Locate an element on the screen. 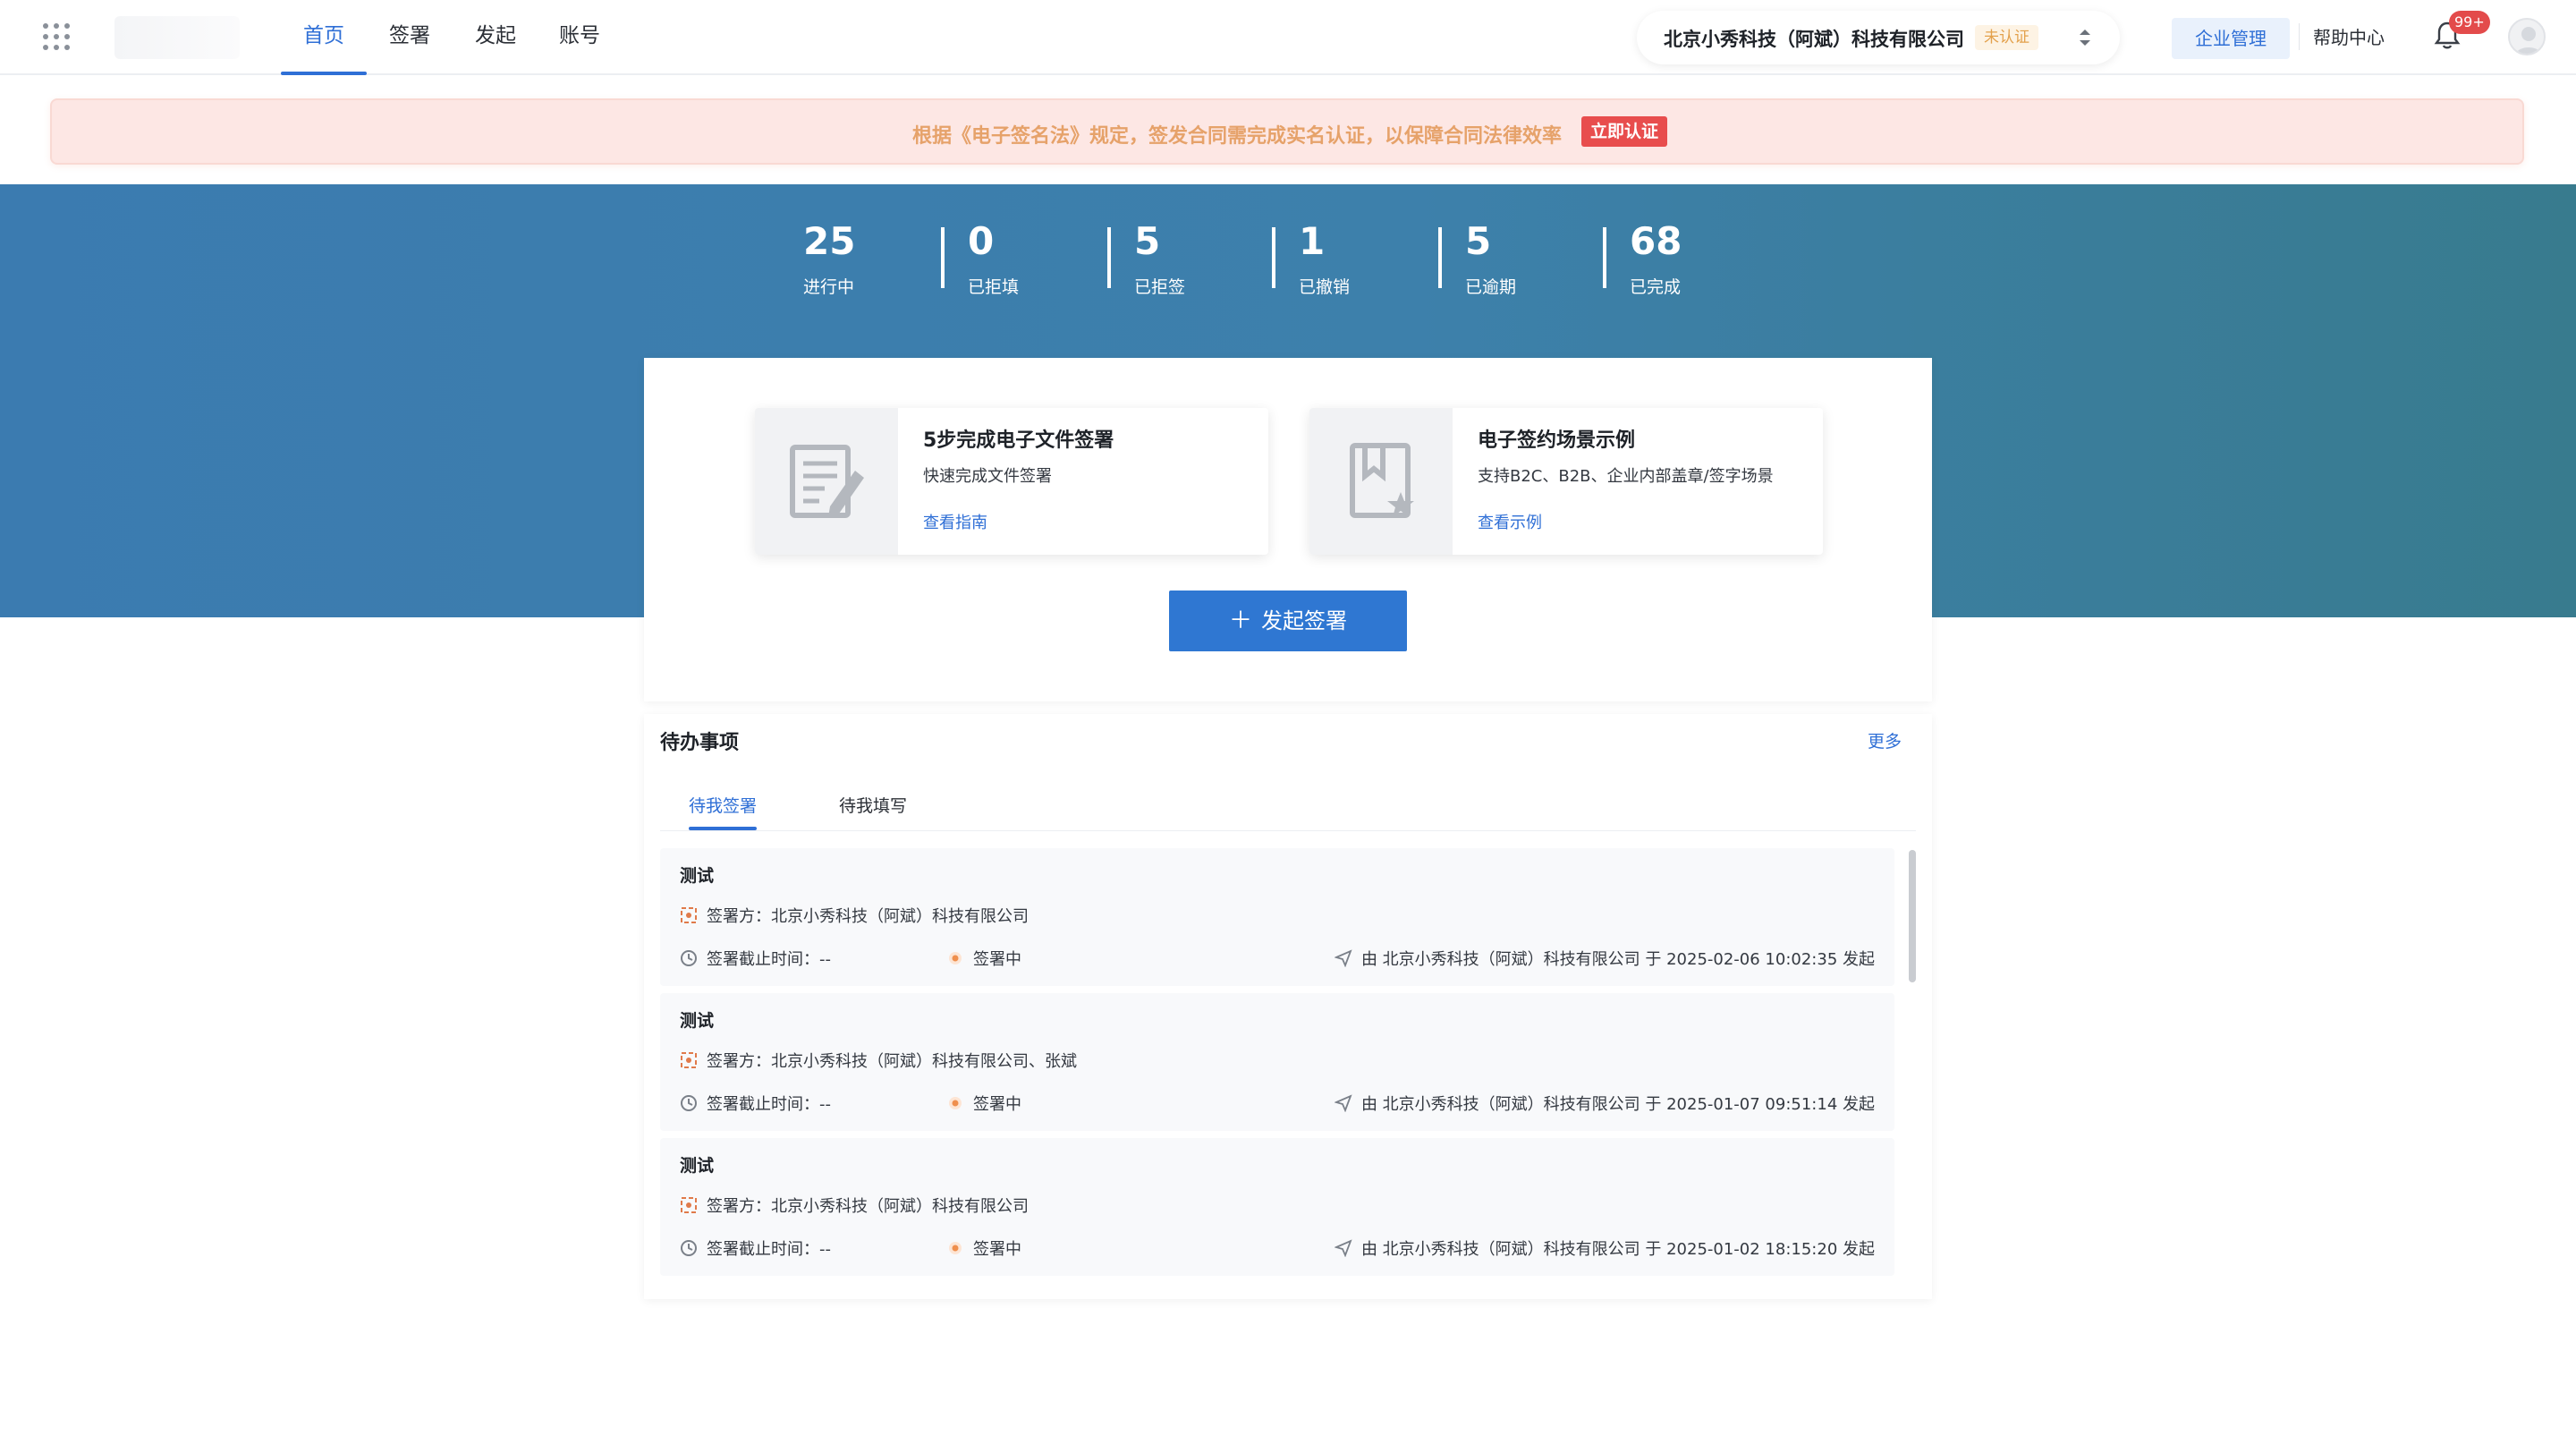  plus-icon: ＋ is located at coordinates (1240, 621).